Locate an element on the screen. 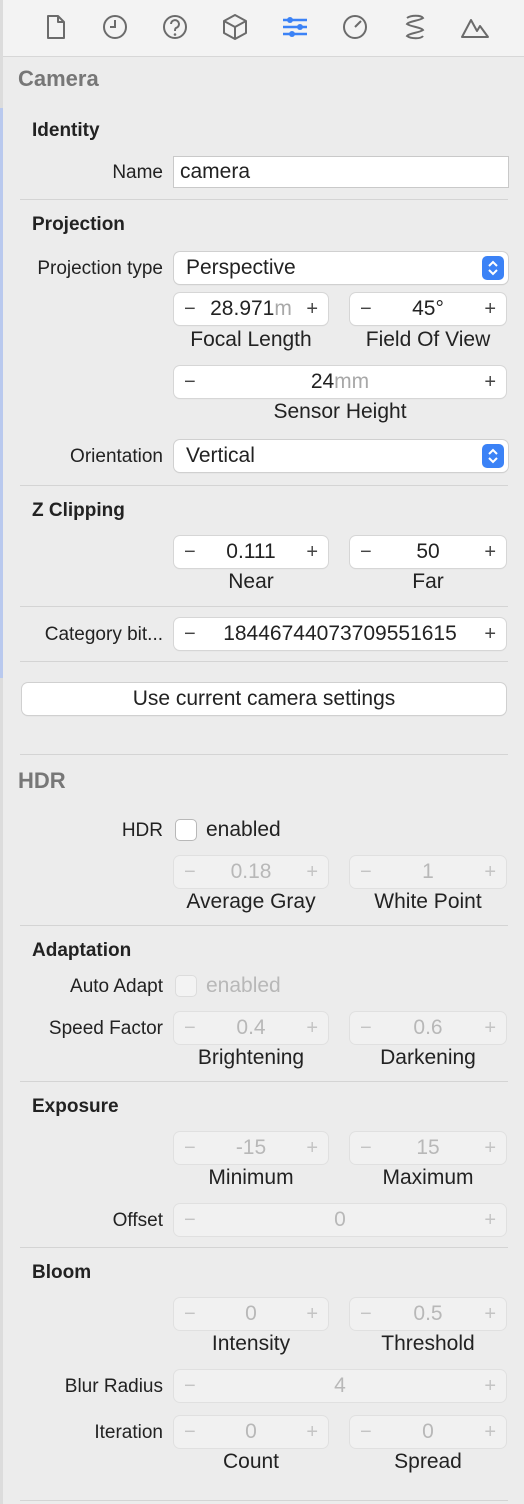 This screenshot has width=524, height=1504. category-bitmask-stepper: − 18446744073709551615 + is located at coordinates (340, 634).